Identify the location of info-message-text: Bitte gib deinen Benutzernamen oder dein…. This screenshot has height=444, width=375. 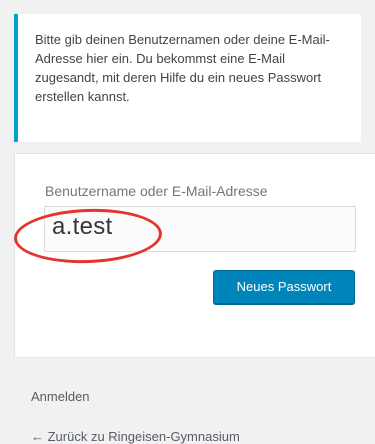
(182, 68).